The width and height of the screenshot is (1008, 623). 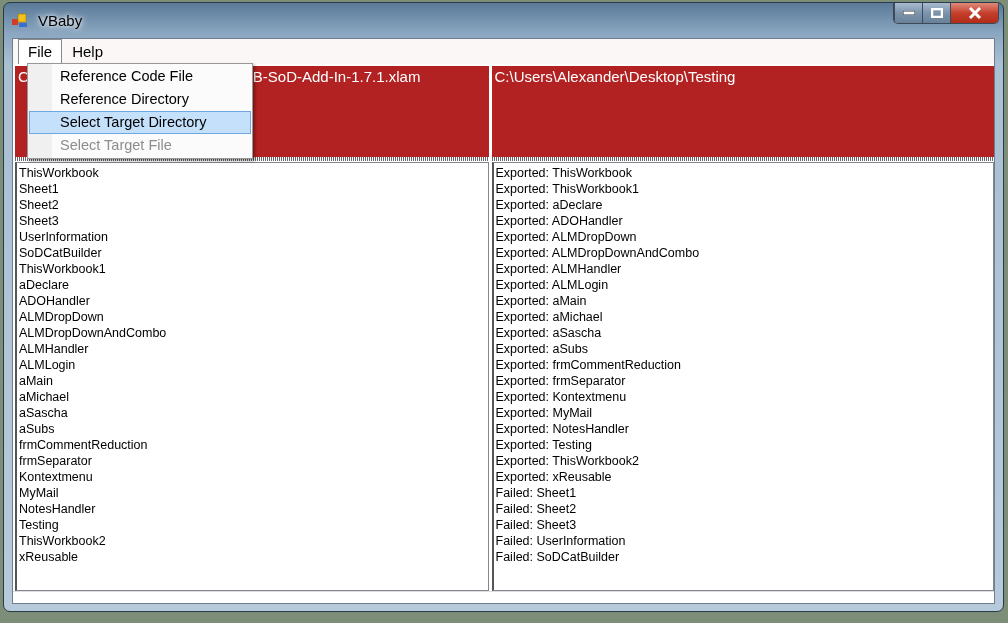 What do you see at coordinates (88, 51) in the screenshot?
I see `menu-item: Help` at bounding box center [88, 51].